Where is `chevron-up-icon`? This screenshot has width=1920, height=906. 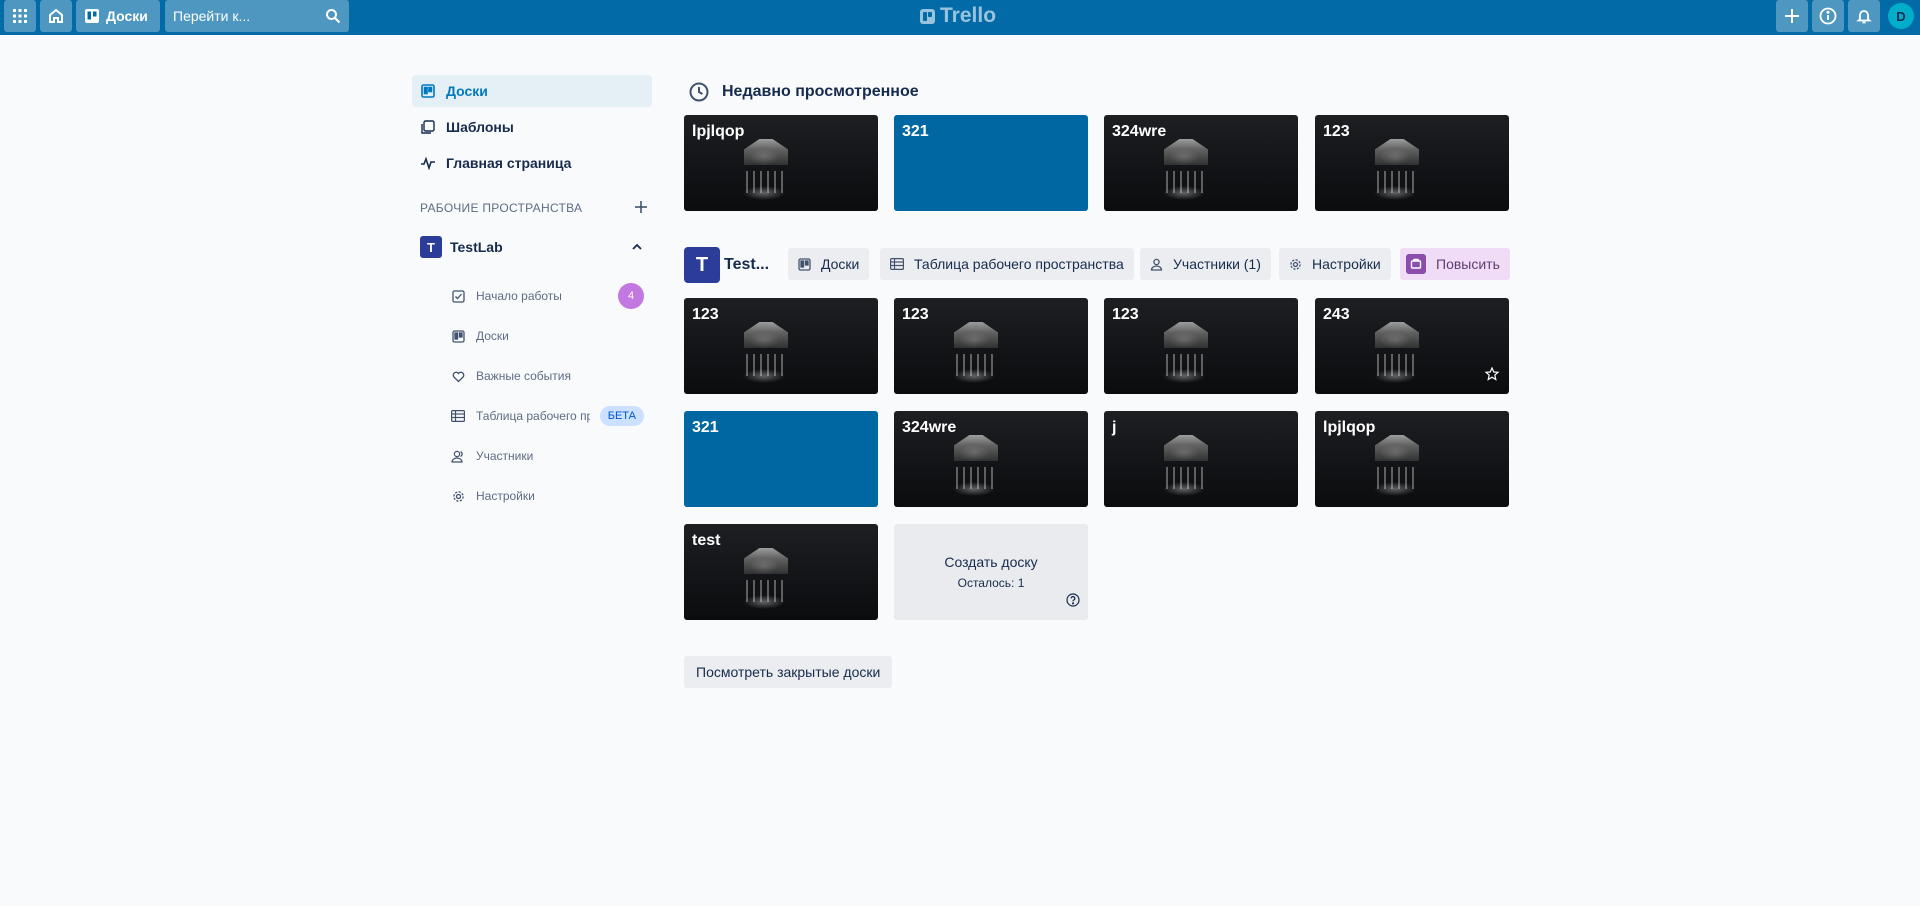 chevron-up-icon is located at coordinates (637, 246).